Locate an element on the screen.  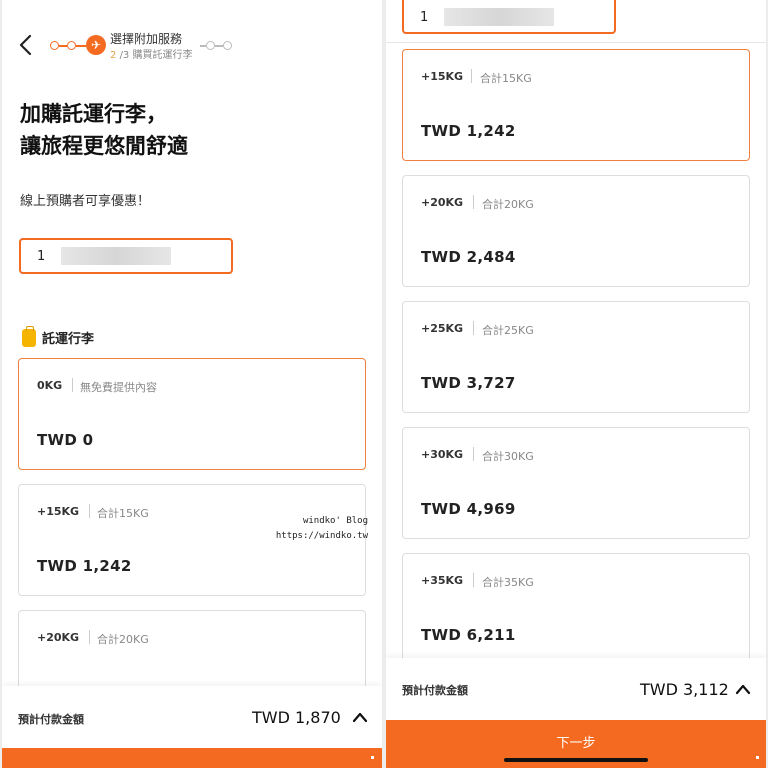
step-name: 購買託運行李 is located at coordinates (162, 55).